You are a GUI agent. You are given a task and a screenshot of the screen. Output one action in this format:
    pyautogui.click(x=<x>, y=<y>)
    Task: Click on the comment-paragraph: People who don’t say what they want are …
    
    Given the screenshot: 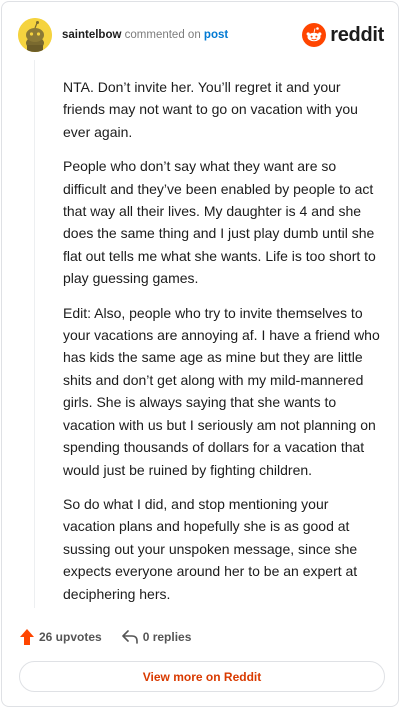 What is the action you would take?
    pyautogui.click(x=219, y=222)
    